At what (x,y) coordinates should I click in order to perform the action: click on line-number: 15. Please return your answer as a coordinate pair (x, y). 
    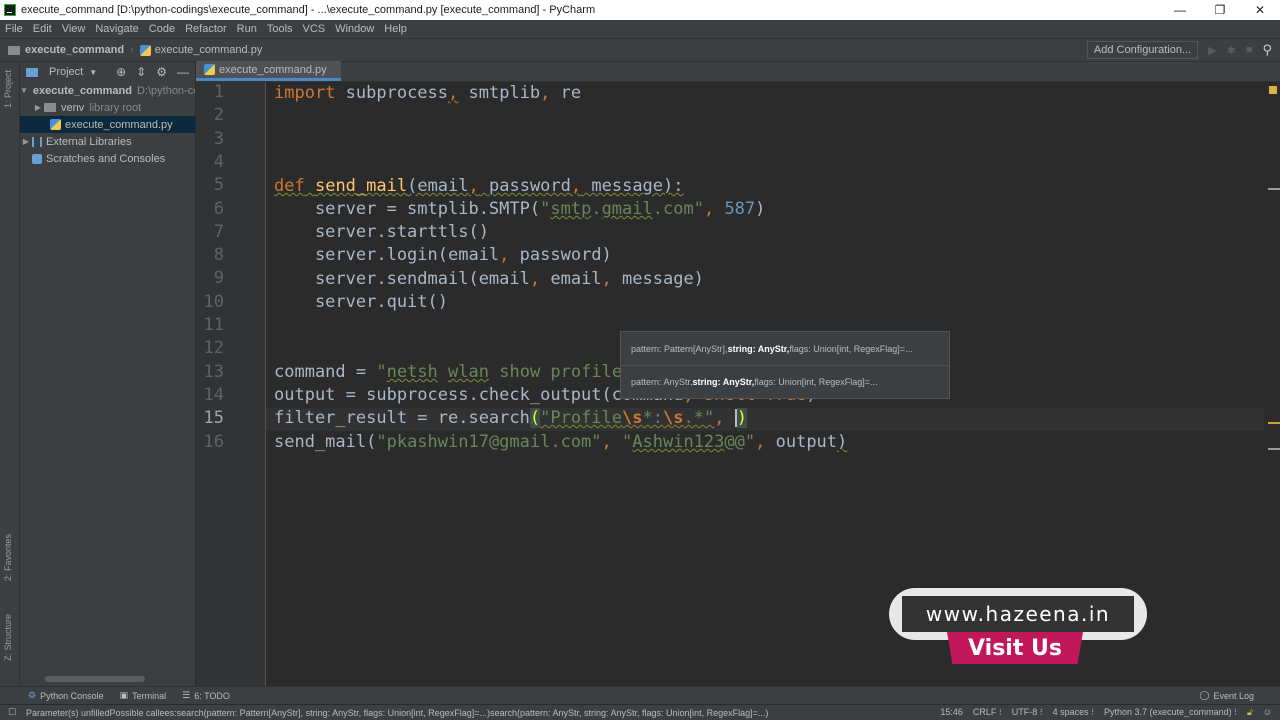
    Looking at the image, I should click on (210, 418).